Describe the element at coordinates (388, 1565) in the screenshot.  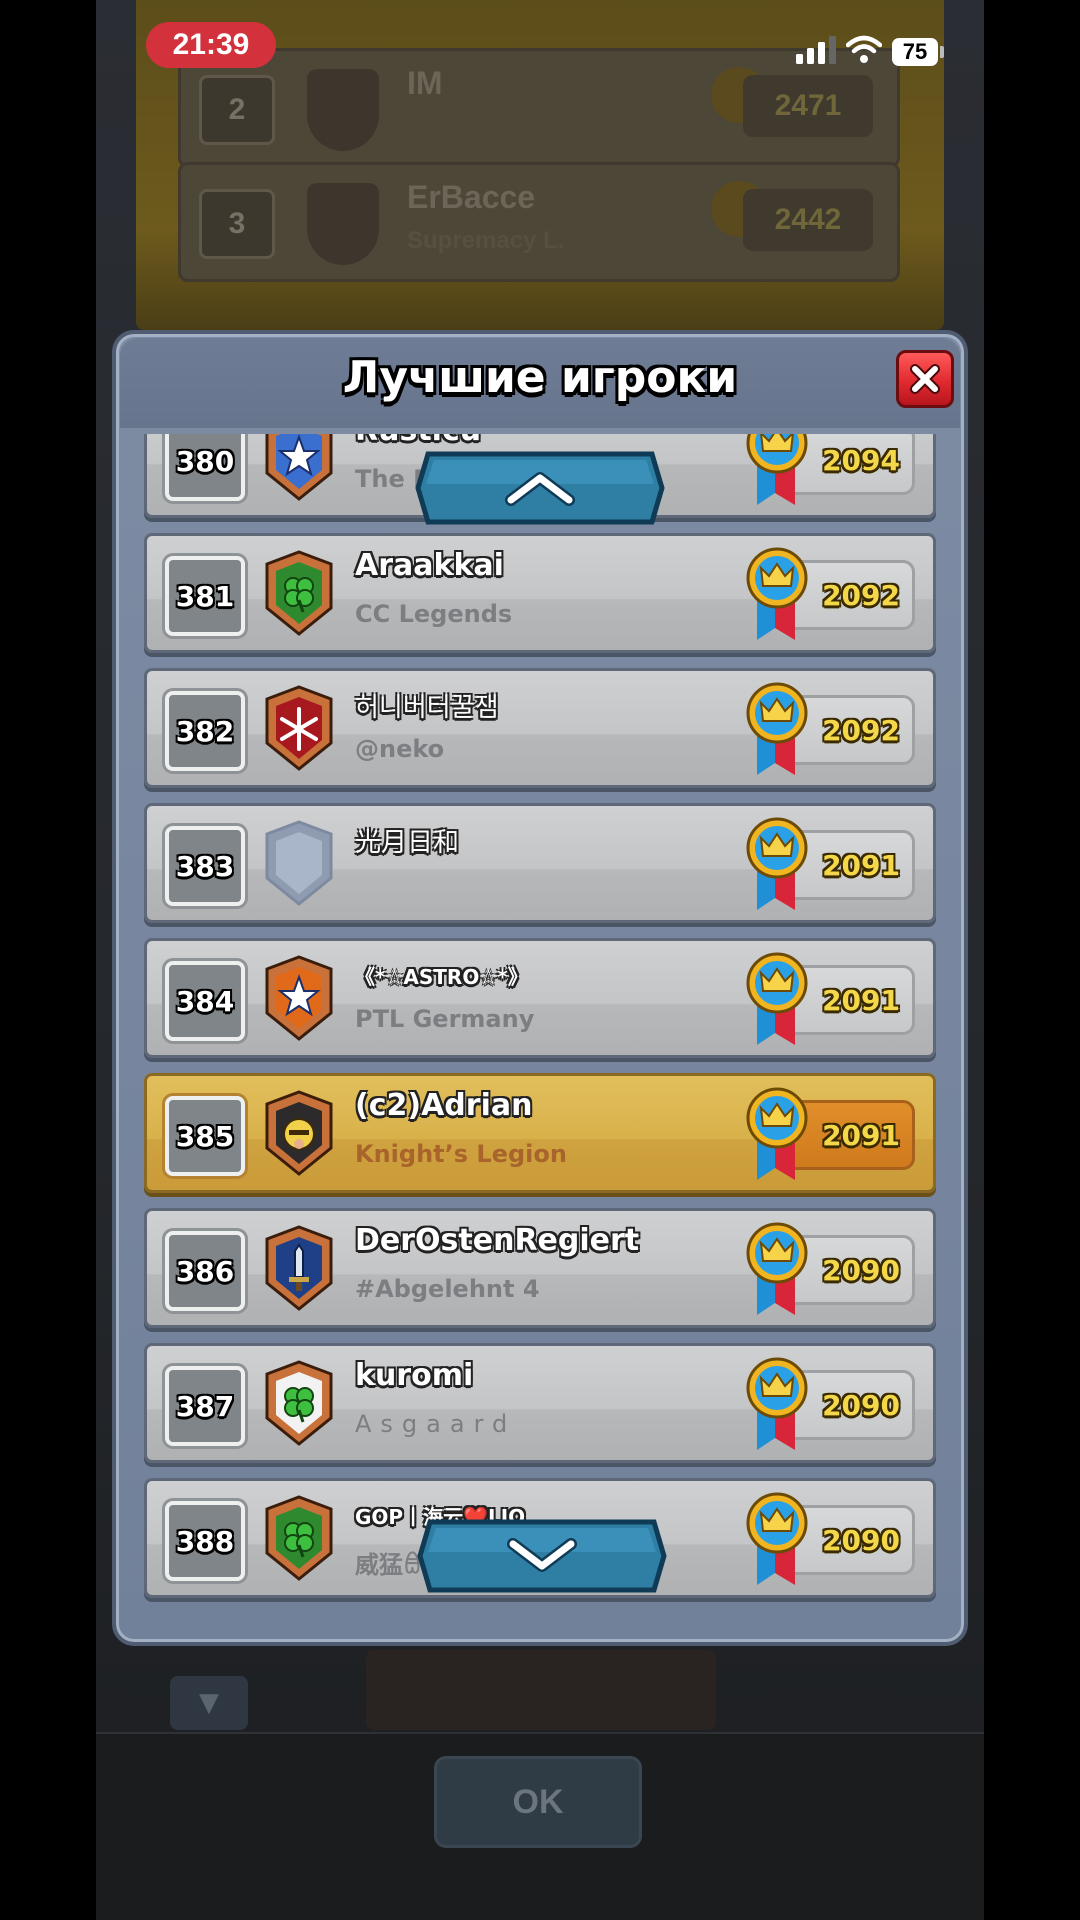
I see `clan-name: 威猛ꎂ` at that location.